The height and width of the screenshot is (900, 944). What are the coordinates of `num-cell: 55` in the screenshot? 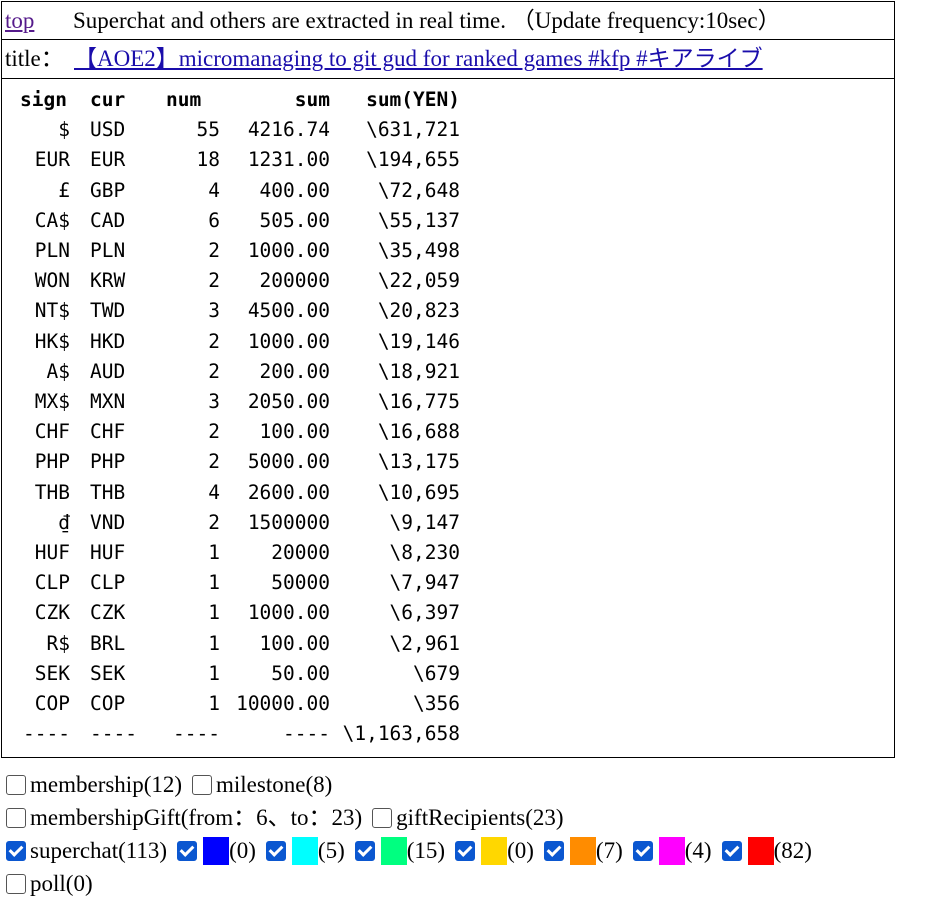 It's located at (208, 130).